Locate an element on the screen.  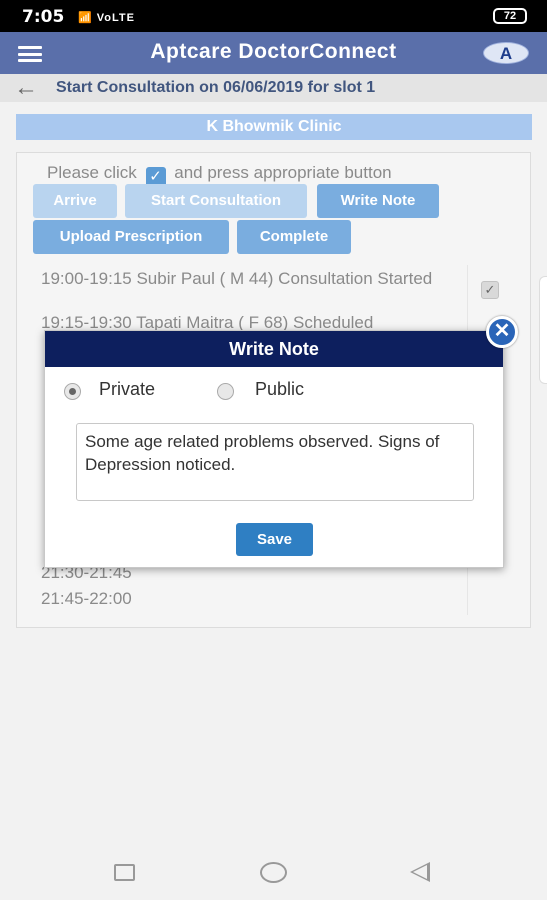
instruction-before: Please click is located at coordinates (92, 172).